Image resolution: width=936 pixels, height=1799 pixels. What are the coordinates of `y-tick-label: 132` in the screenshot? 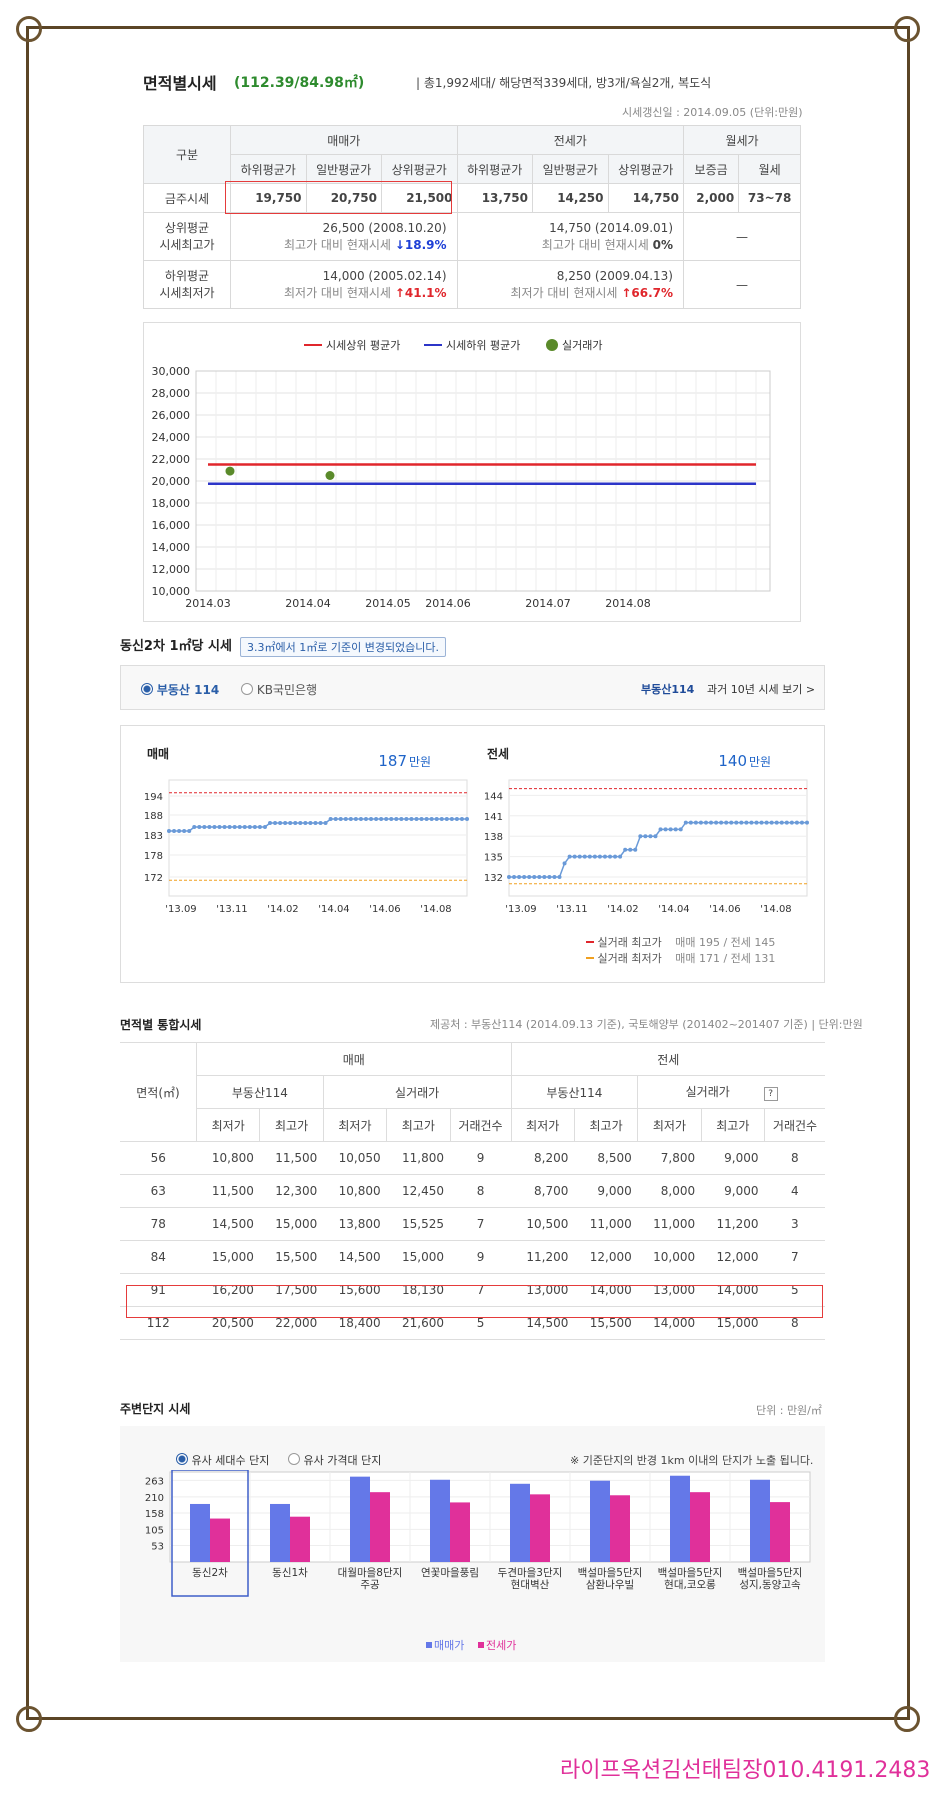 It's located at (493, 878).